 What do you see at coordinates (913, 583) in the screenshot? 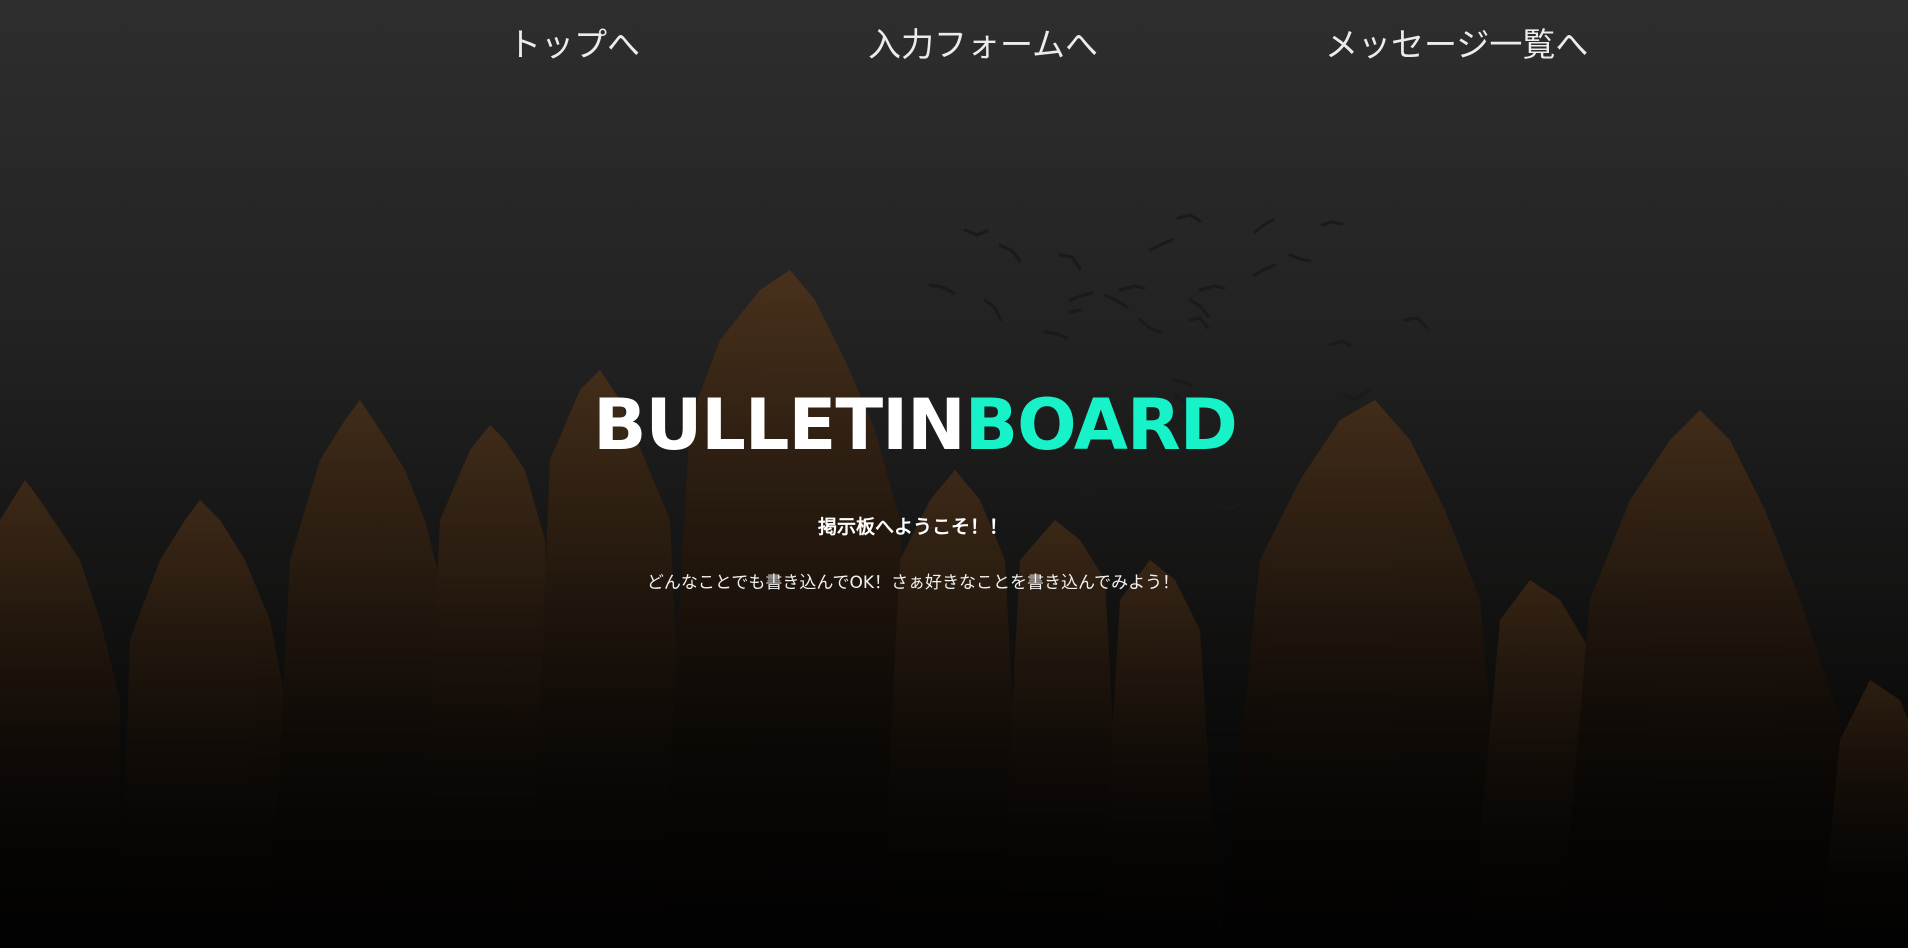
I see `hero-description: どんなことでも書き込んでOK！さぁ好きなことを書き込んでみよう！` at bounding box center [913, 583].